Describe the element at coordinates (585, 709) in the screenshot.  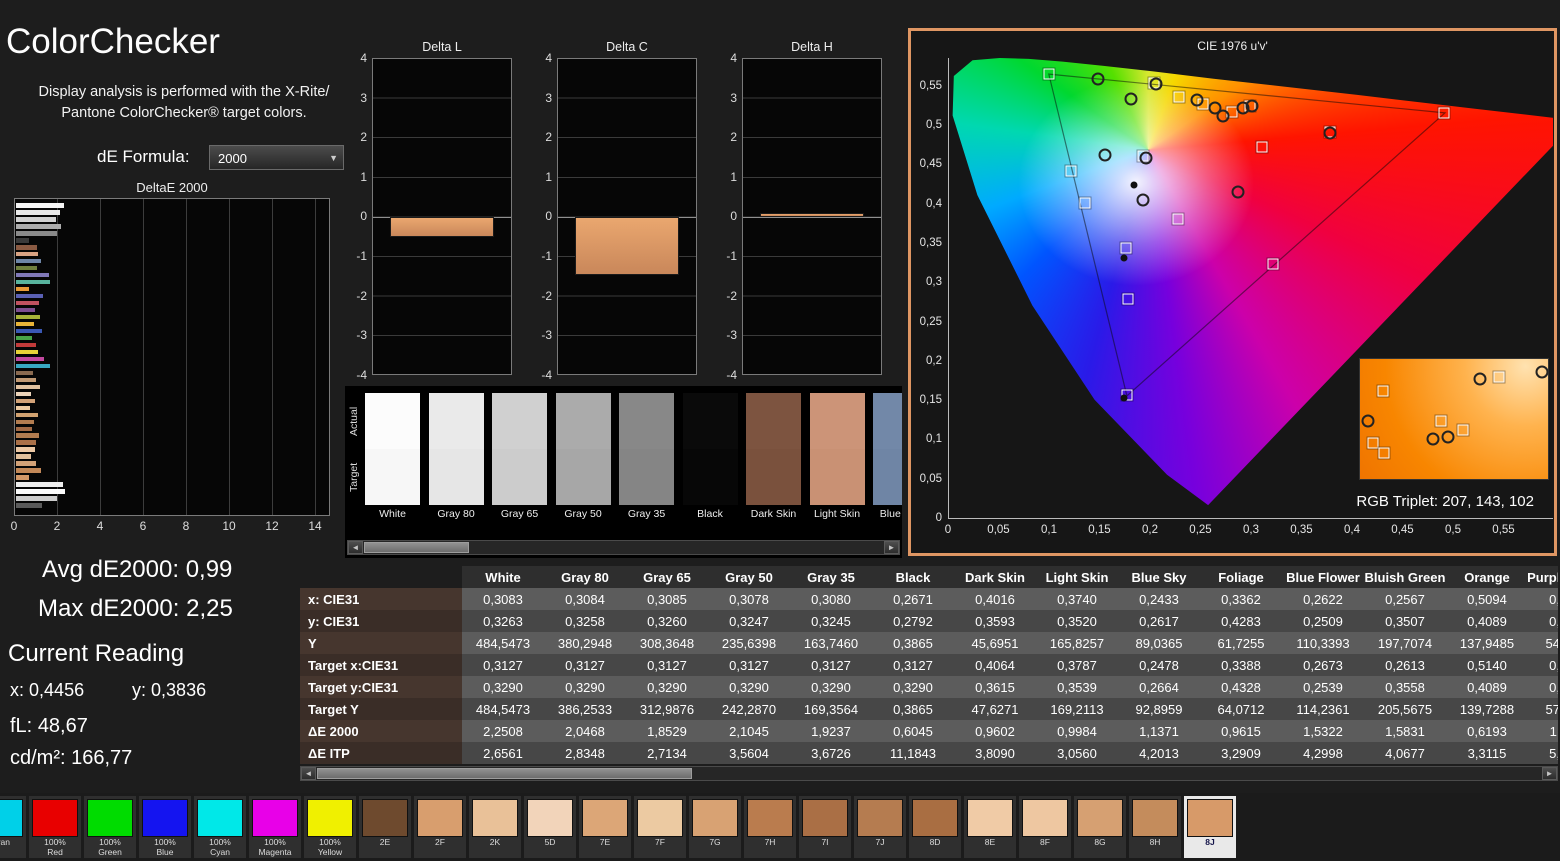
I see `table-cell: 386,2533` at that location.